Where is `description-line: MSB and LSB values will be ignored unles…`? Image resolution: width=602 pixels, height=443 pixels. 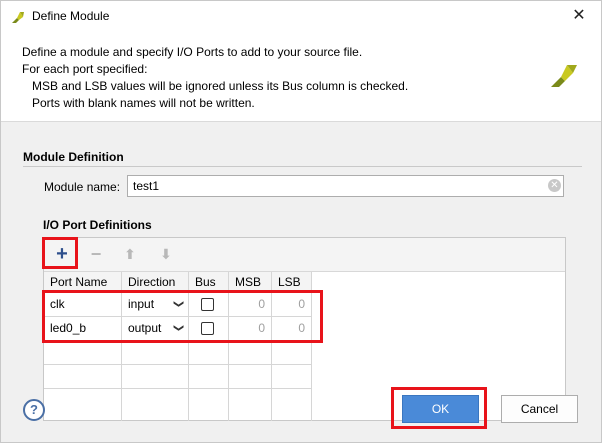 description-line: MSB and LSB values will be ignored unles… is located at coordinates (220, 86).